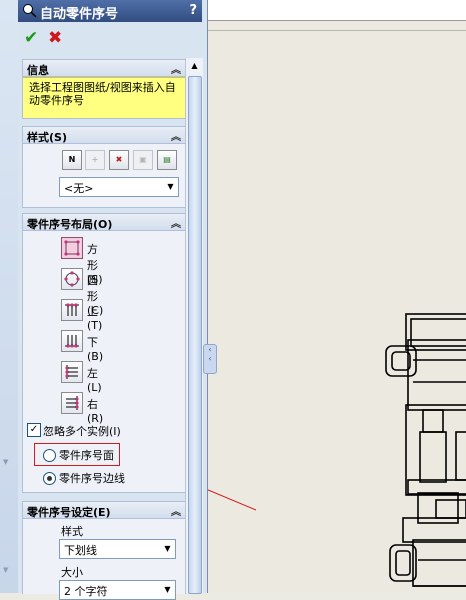  What do you see at coordinates (193, 10) in the screenshot?
I see `help-icon: ?` at bounding box center [193, 10].